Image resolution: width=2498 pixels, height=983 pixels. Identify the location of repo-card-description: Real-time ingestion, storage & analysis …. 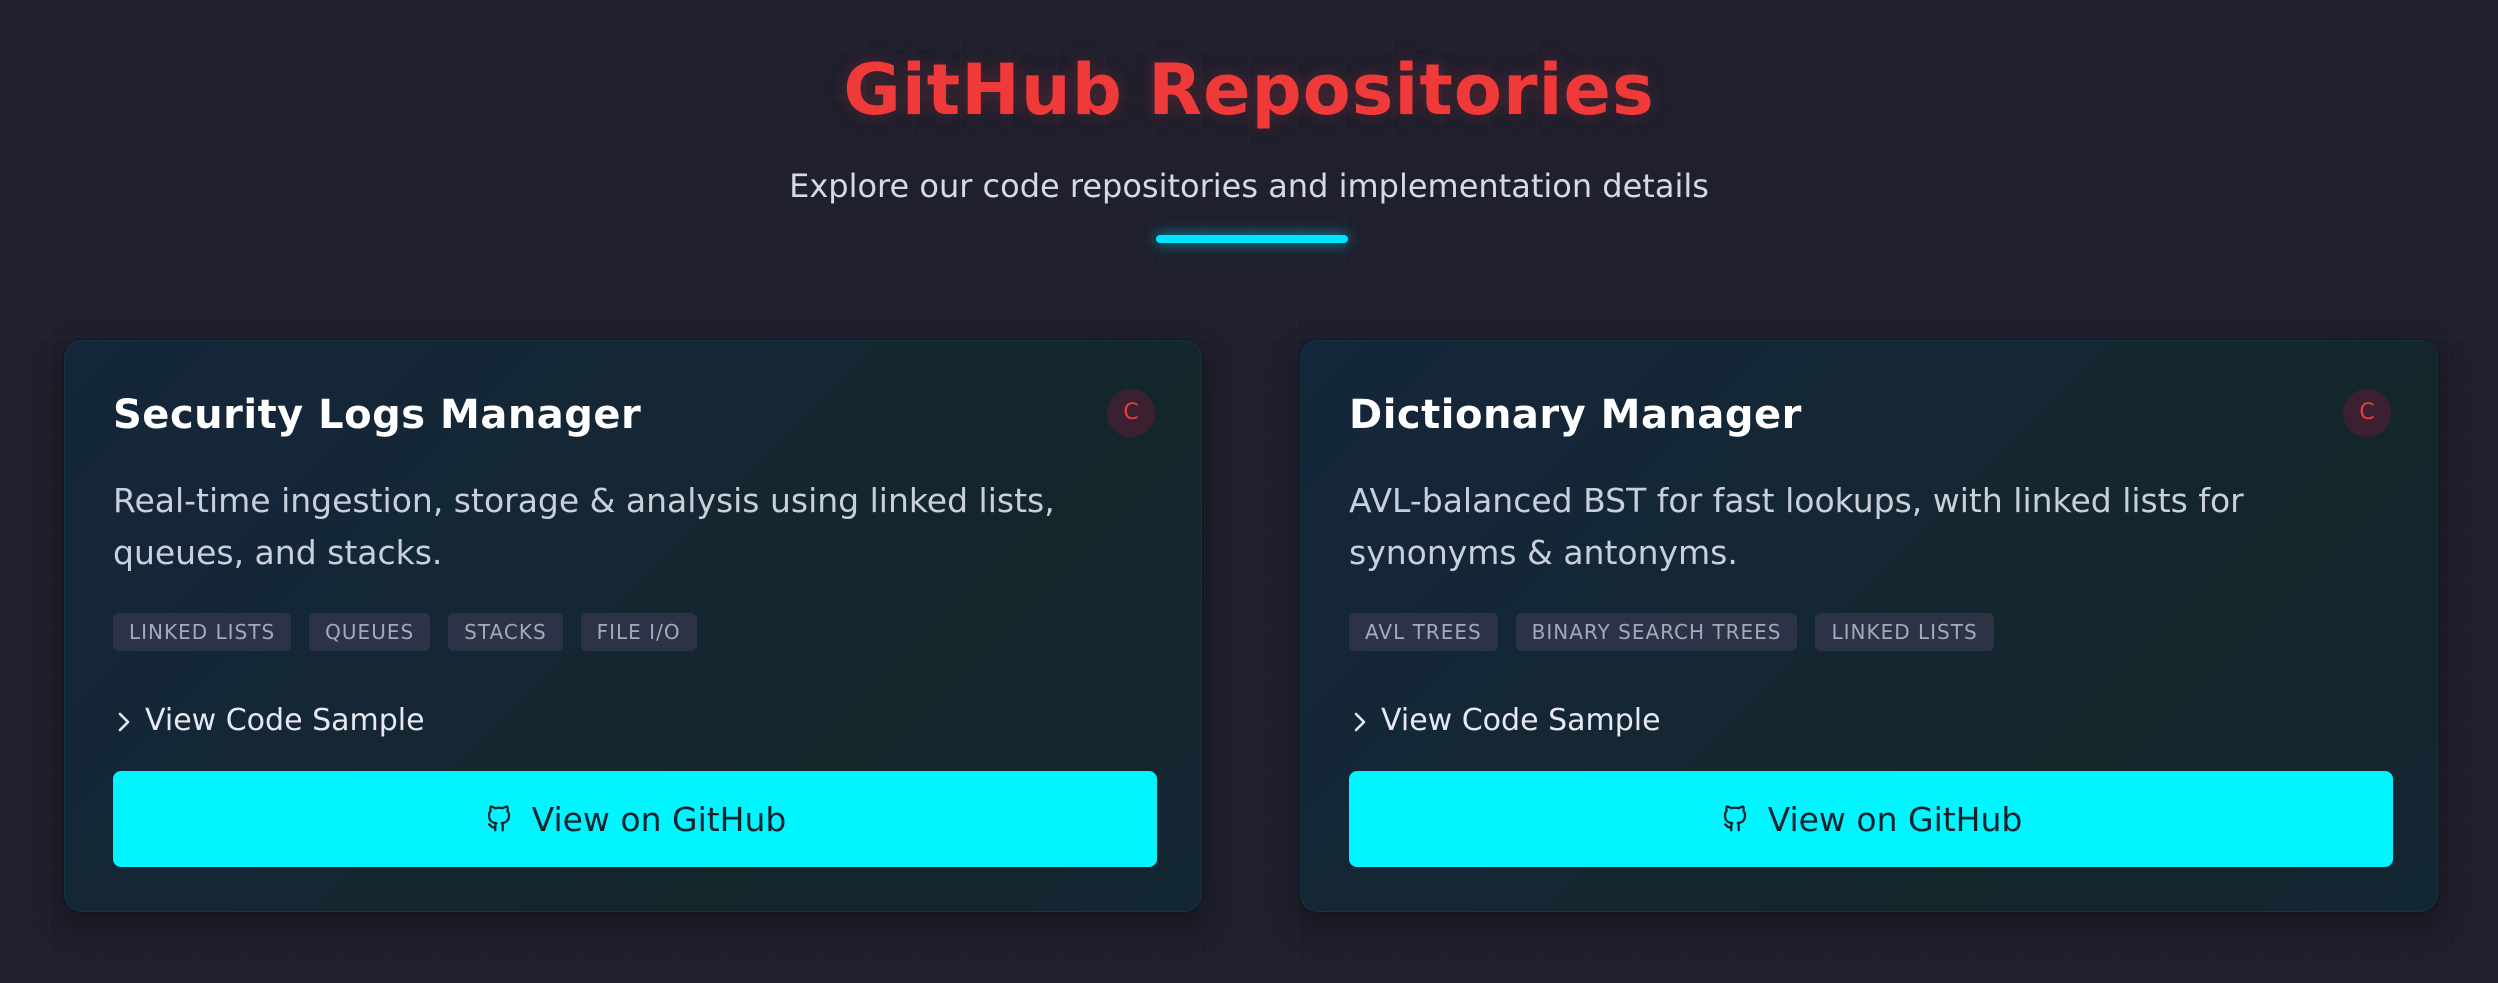
(584, 526).